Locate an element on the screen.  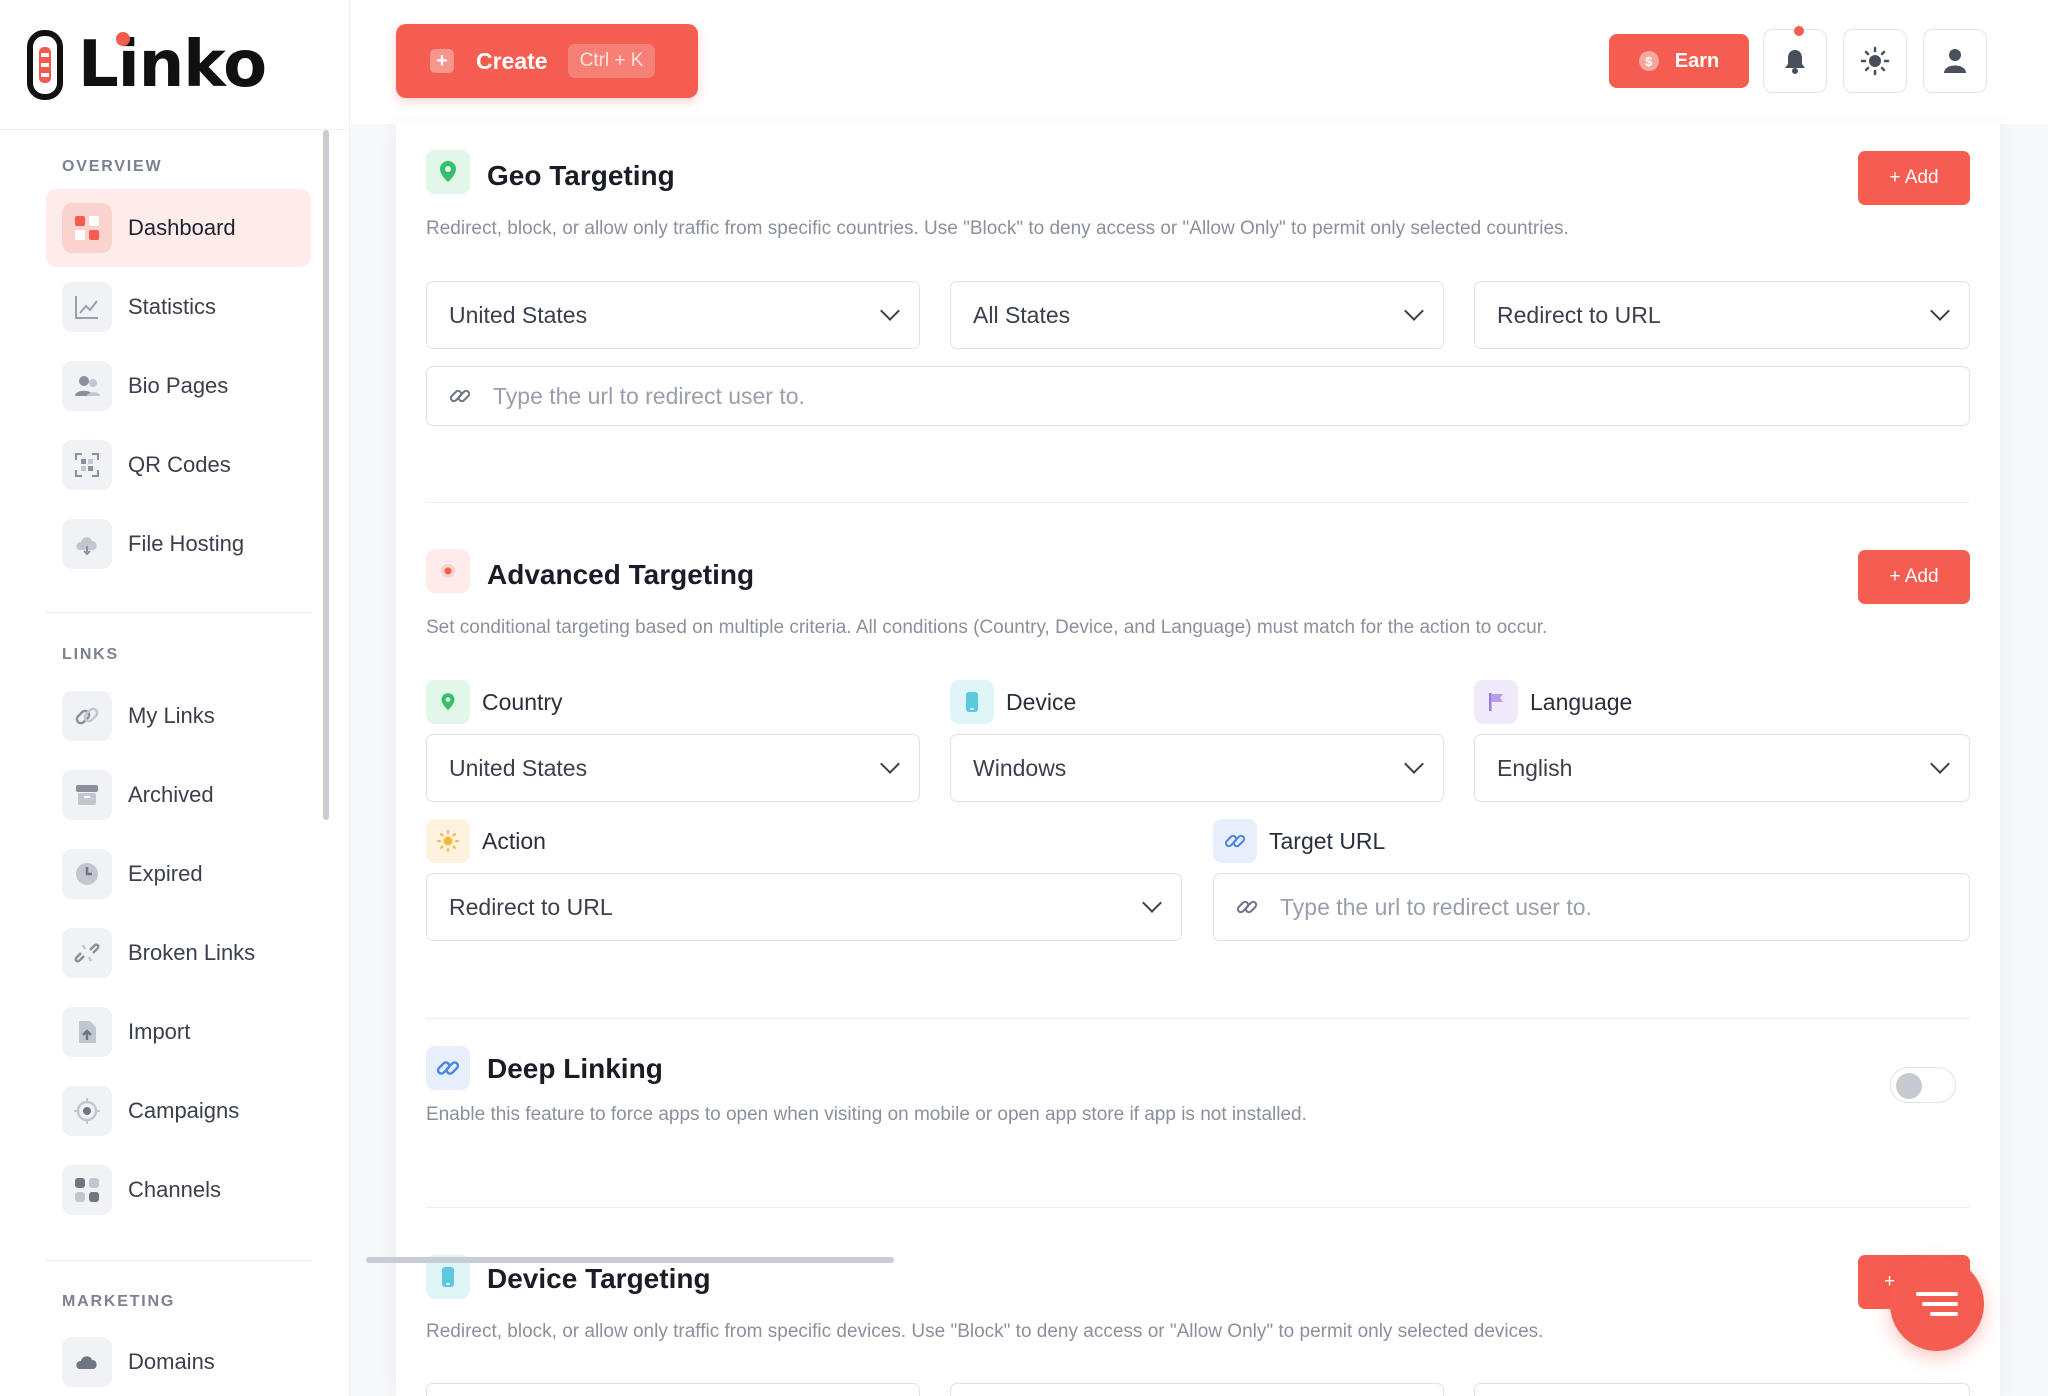
advanced-target-url-input is located at coordinates (1610, 907).